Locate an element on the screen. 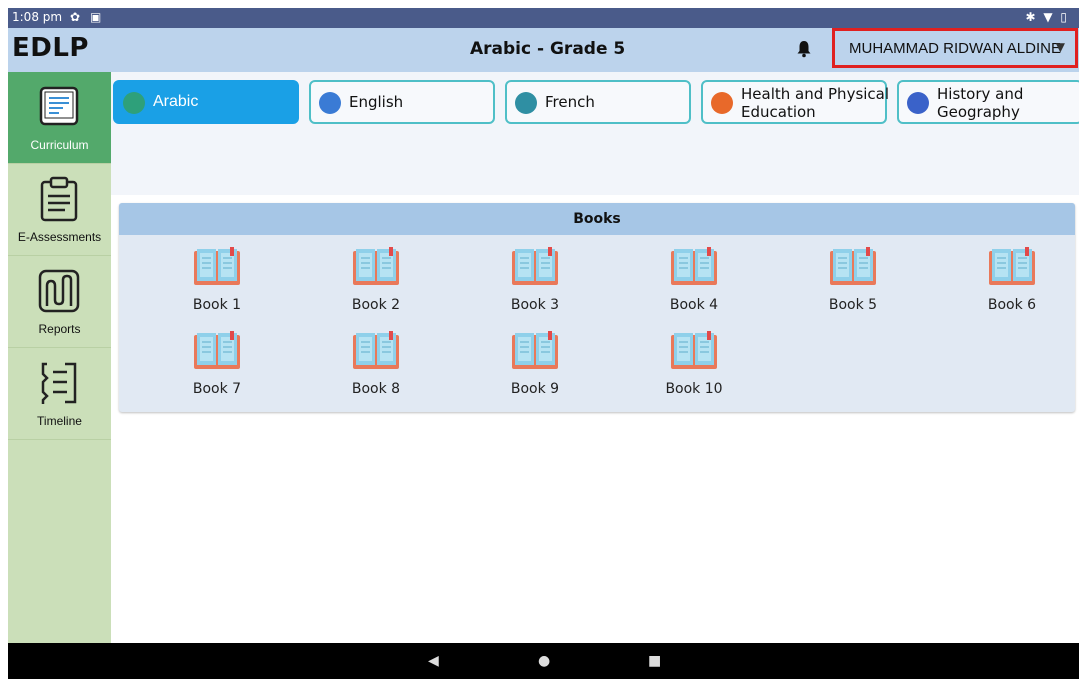 The width and height of the screenshot is (1079, 679). arabic-subject-icon is located at coordinates (134, 103).